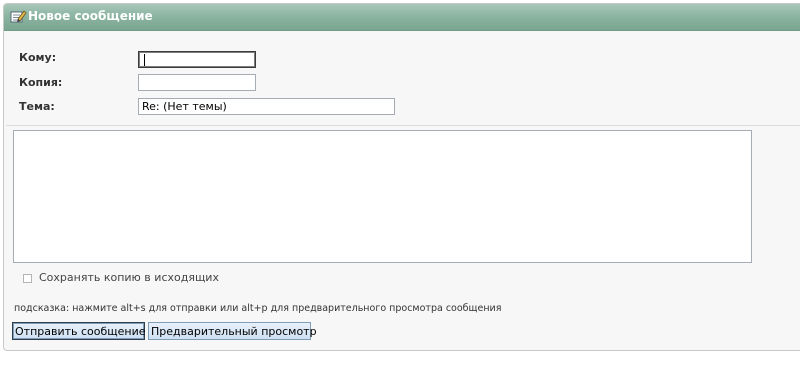  What do you see at coordinates (41, 82) in the screenshot?
I see `cc-label: Копия:` at bounding box center [41, 82].